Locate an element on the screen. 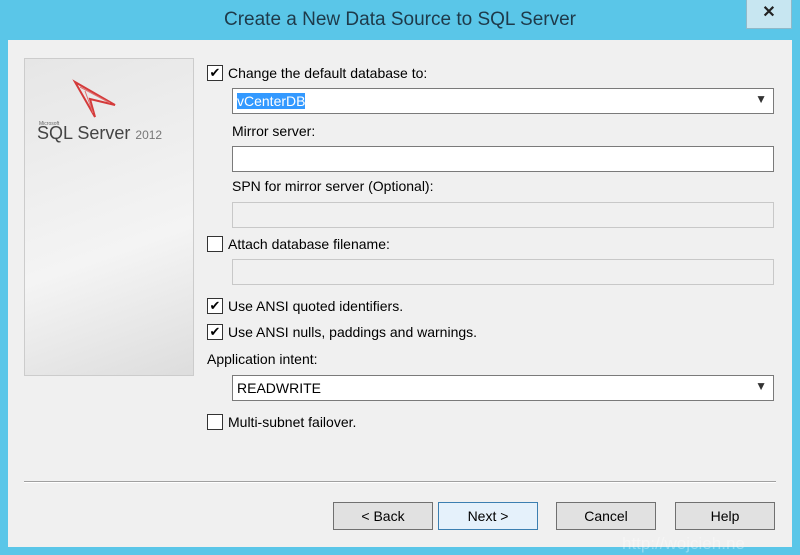  close-button: ✕ is located at coordinates (769, 14).